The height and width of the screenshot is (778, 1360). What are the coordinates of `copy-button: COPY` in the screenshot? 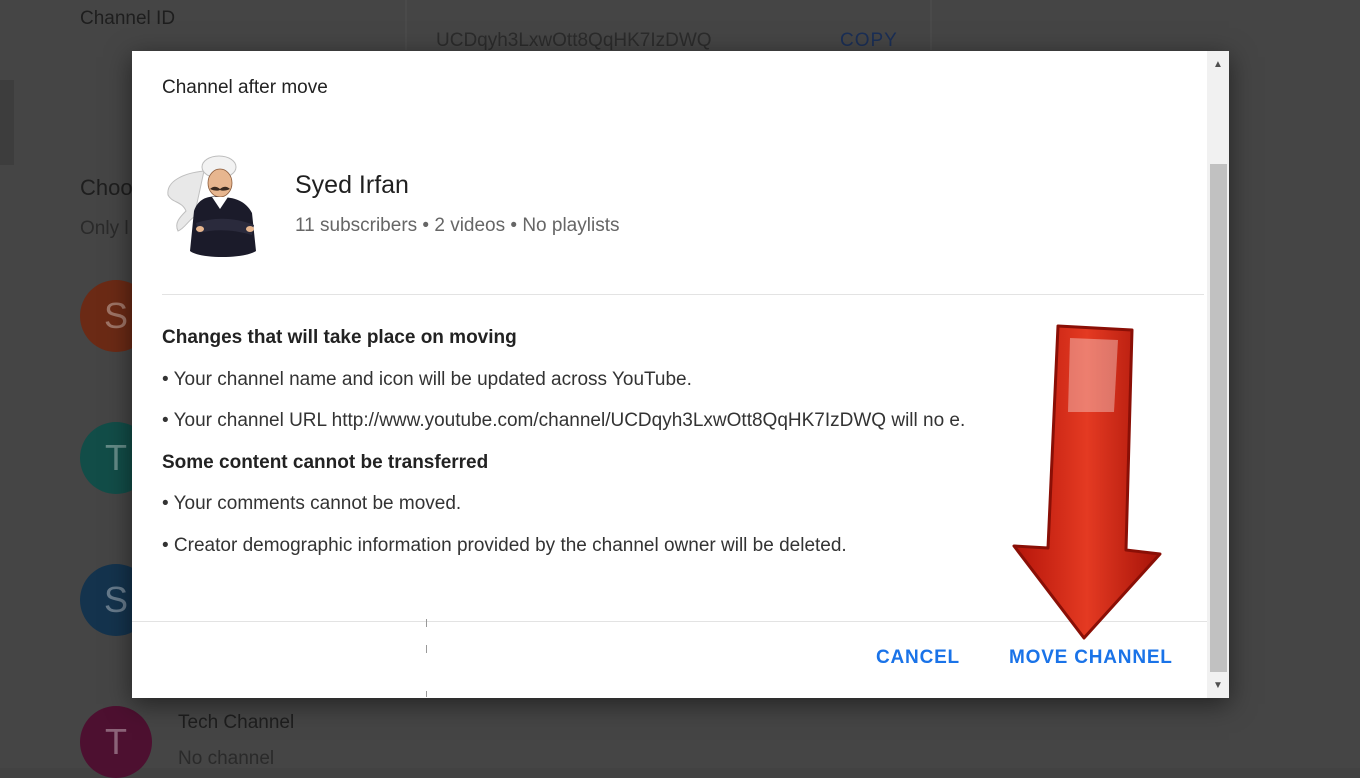 It's located at (869, 41).